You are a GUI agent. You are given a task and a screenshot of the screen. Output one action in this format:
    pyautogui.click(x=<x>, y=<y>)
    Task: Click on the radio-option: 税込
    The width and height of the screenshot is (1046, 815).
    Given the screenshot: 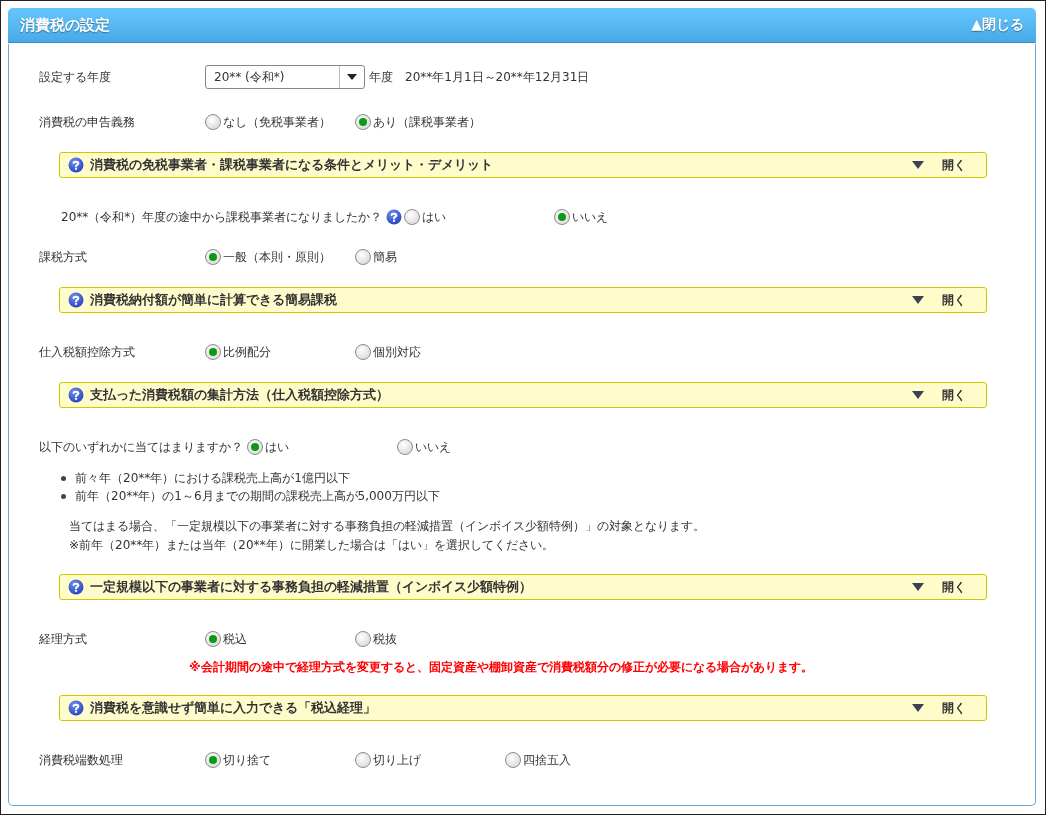 What is the action you would take?
    pyautogui.click(x=280, y=639)
    